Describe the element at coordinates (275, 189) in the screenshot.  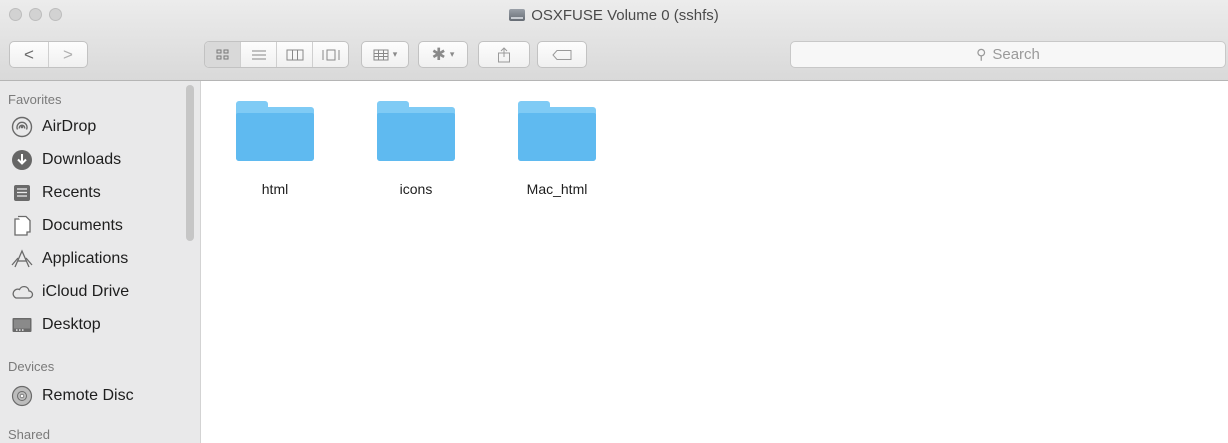
I see `folder-name: html` at that location.